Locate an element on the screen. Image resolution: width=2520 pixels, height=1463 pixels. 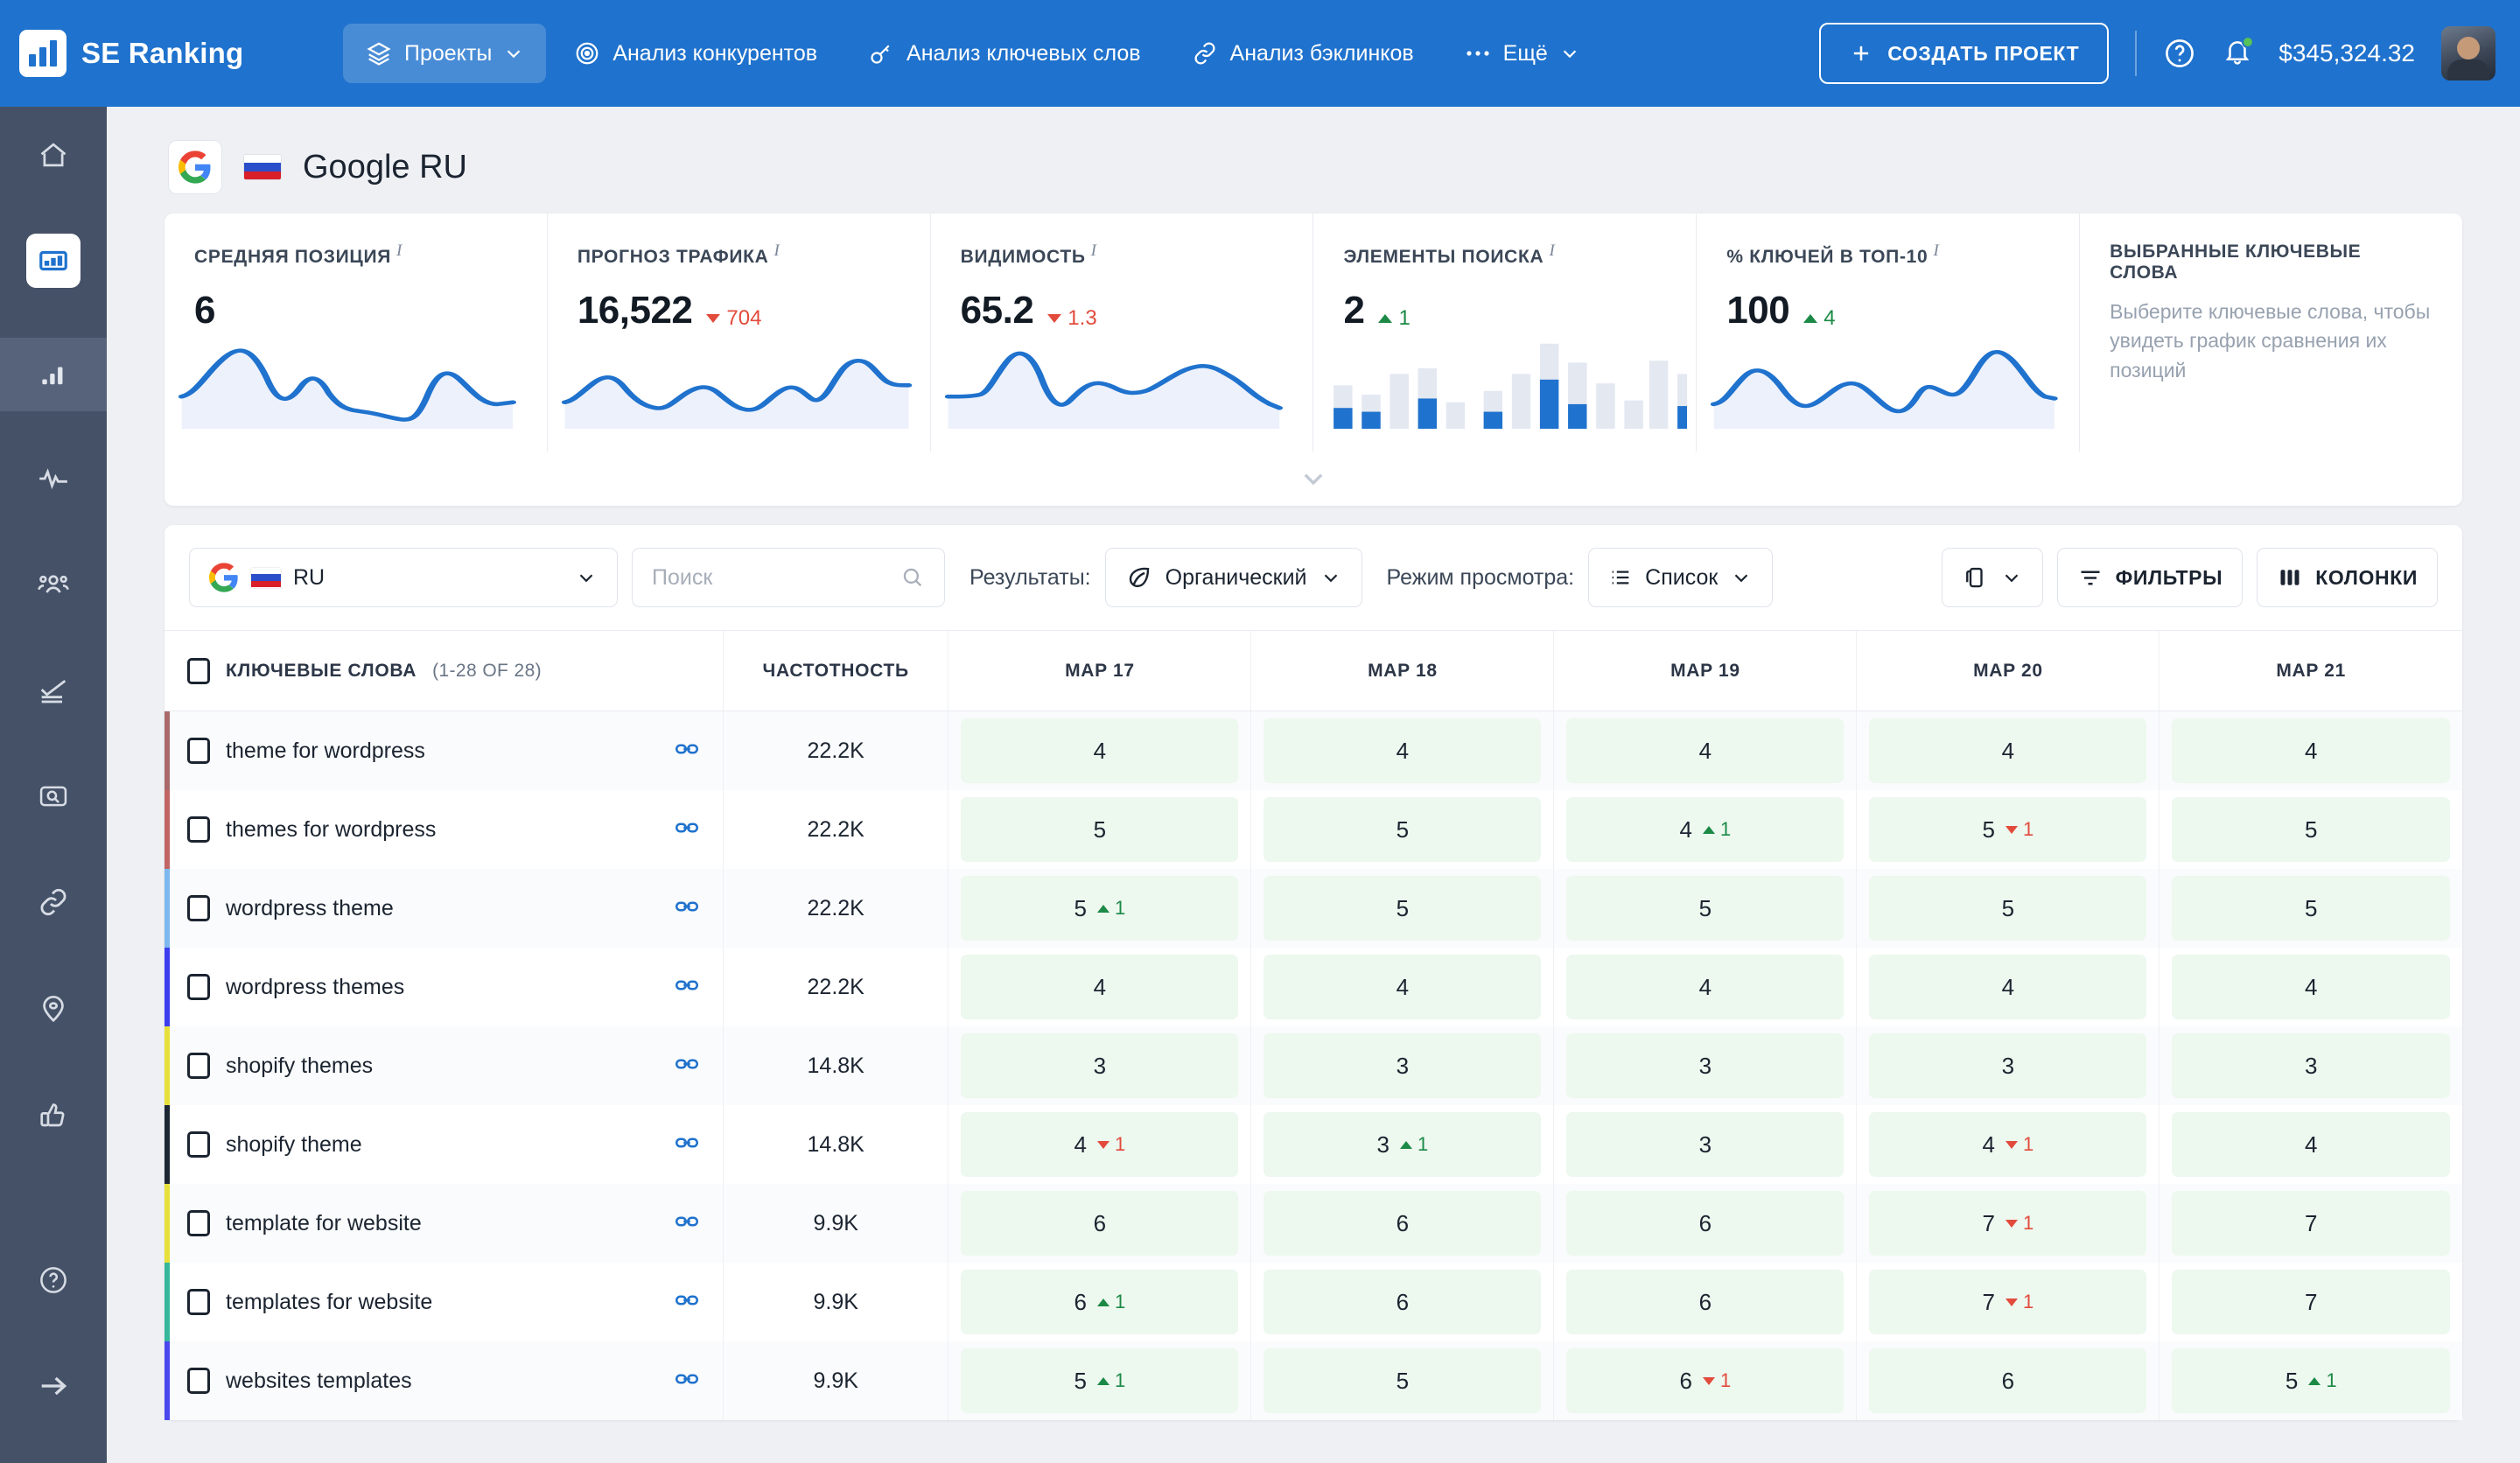
nav-item-competitor-analysis: Анализ конкурентов is located at coordinates (695, 53).